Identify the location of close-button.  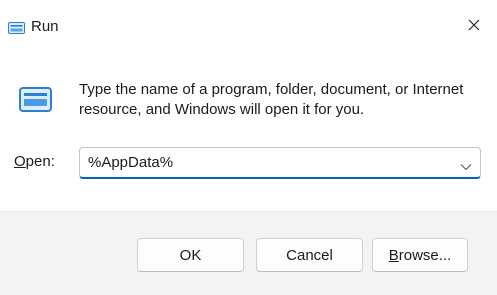
(474, 23).